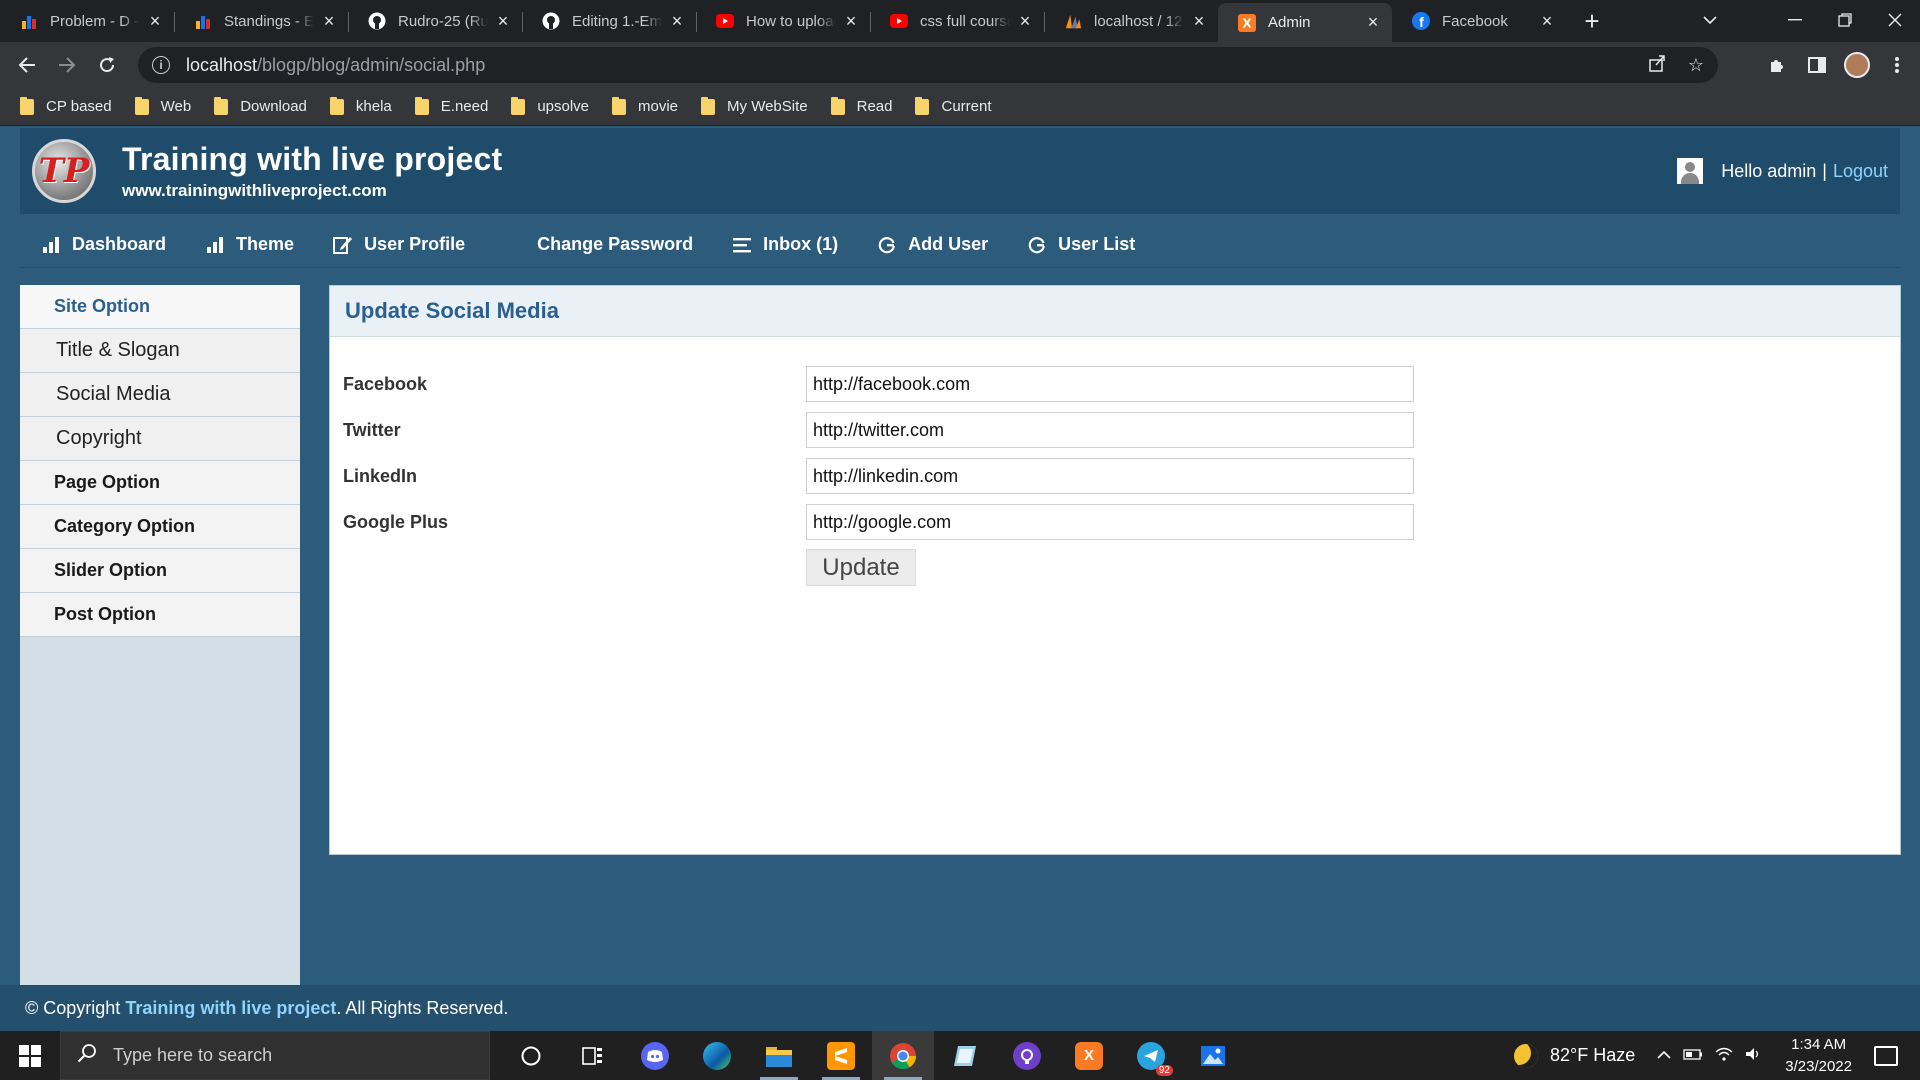 This screenshot has height=1080, width=1920. What do you see at coordinates (160, 615) in the screenshot?
I see `sidebar-post-option: Post Option` at bounding box center [160, 615].